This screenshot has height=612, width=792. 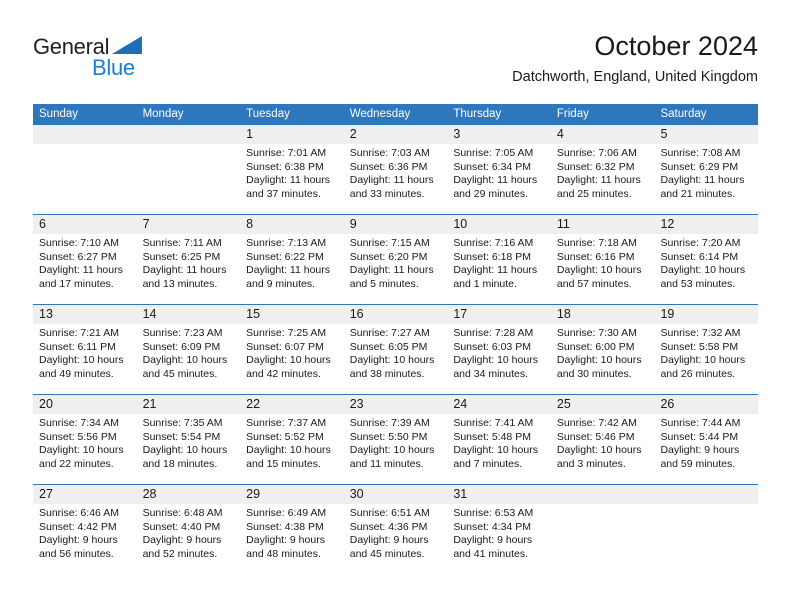 I want to click on day-number: 11, so click(x=603, y=224).